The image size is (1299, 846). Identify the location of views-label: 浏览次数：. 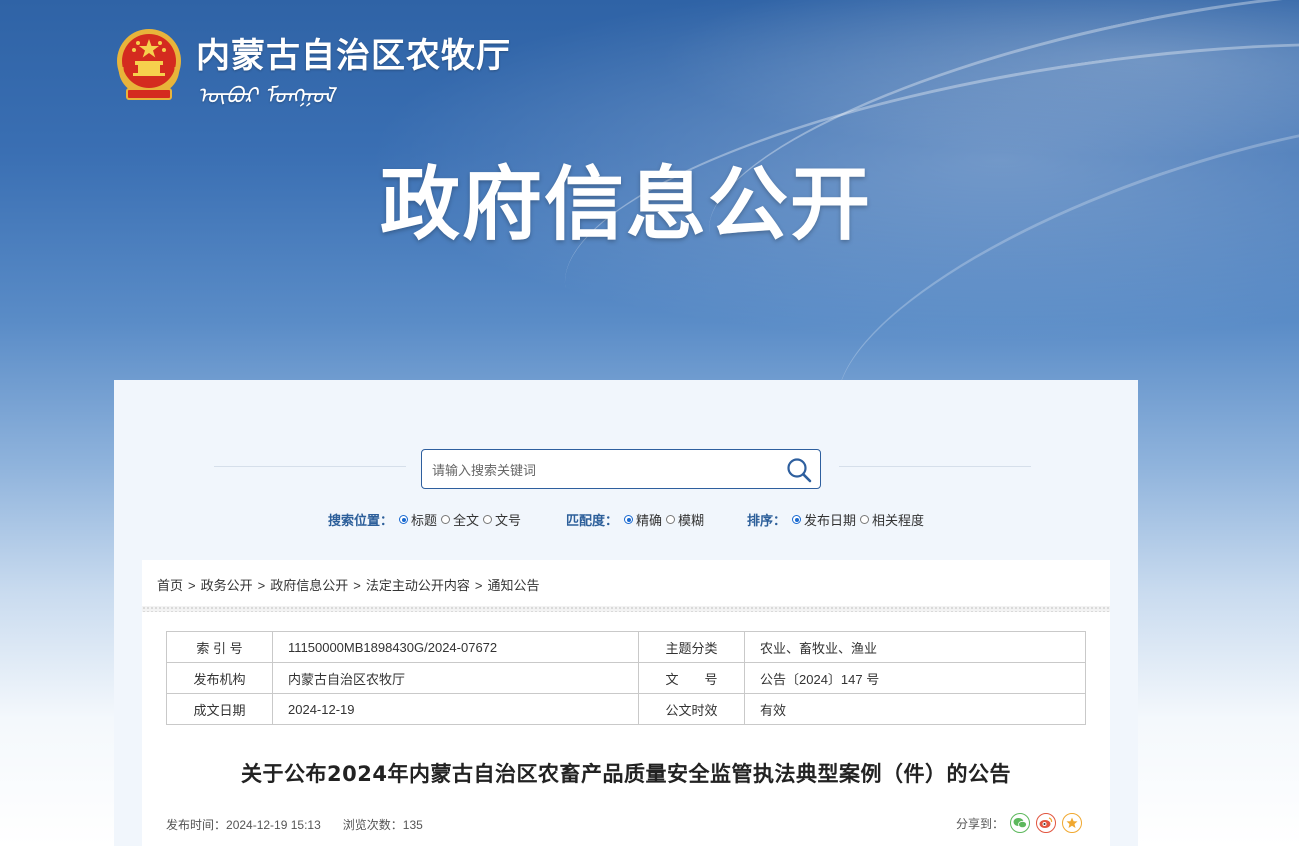
(372, 825).